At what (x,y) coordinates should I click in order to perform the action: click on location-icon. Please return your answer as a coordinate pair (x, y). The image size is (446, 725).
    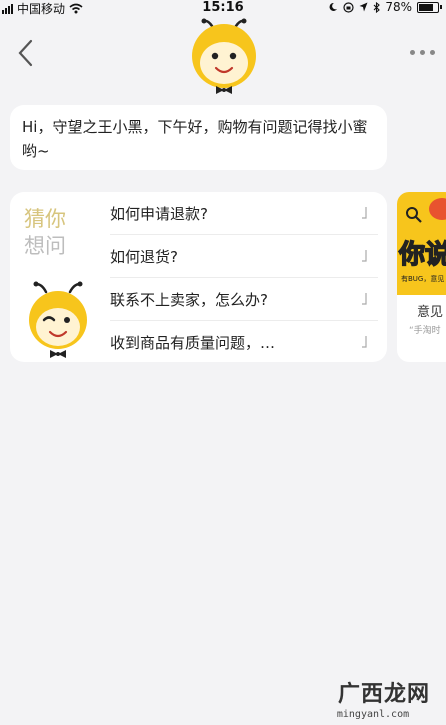
    Looking at the image, I should click on (363, 7).